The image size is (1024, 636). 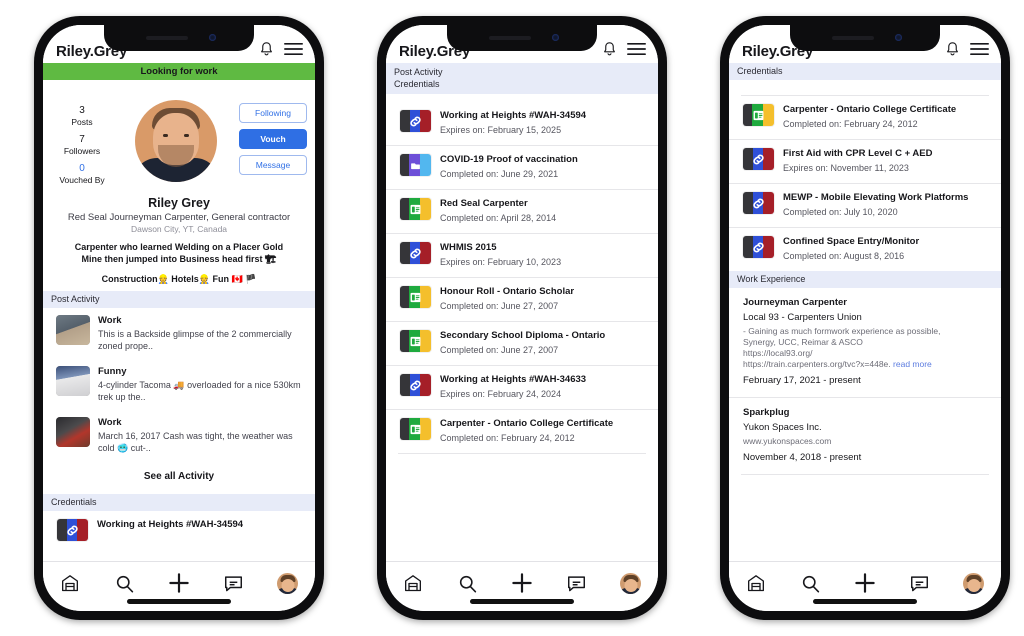 I want to click on section-header-stack: Post Activity Credentials, so click(x=522, y=78).